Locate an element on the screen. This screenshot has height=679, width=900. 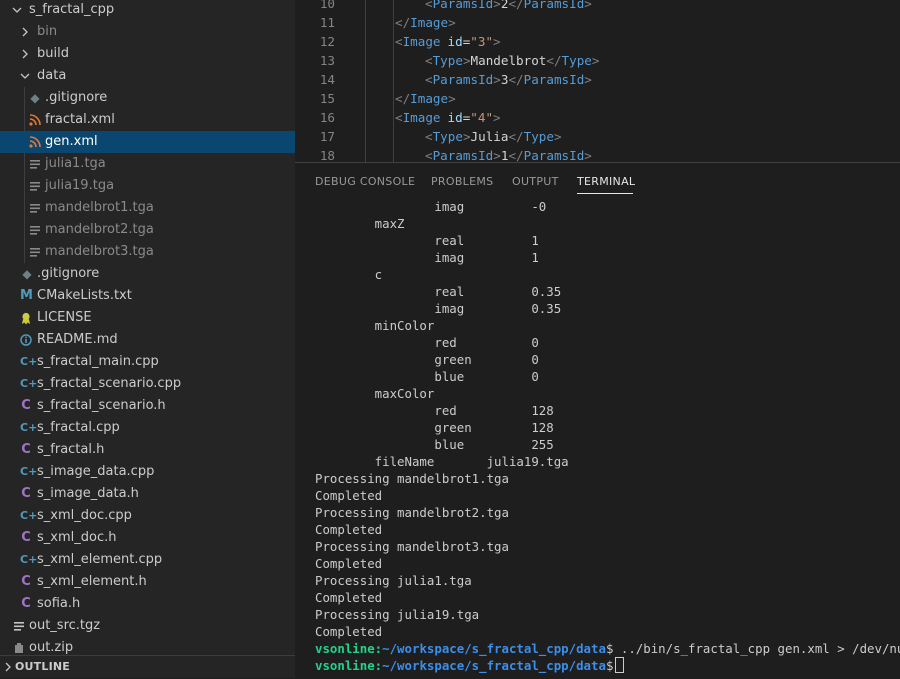
line-number: 18 is located at coordinates (327, 155).